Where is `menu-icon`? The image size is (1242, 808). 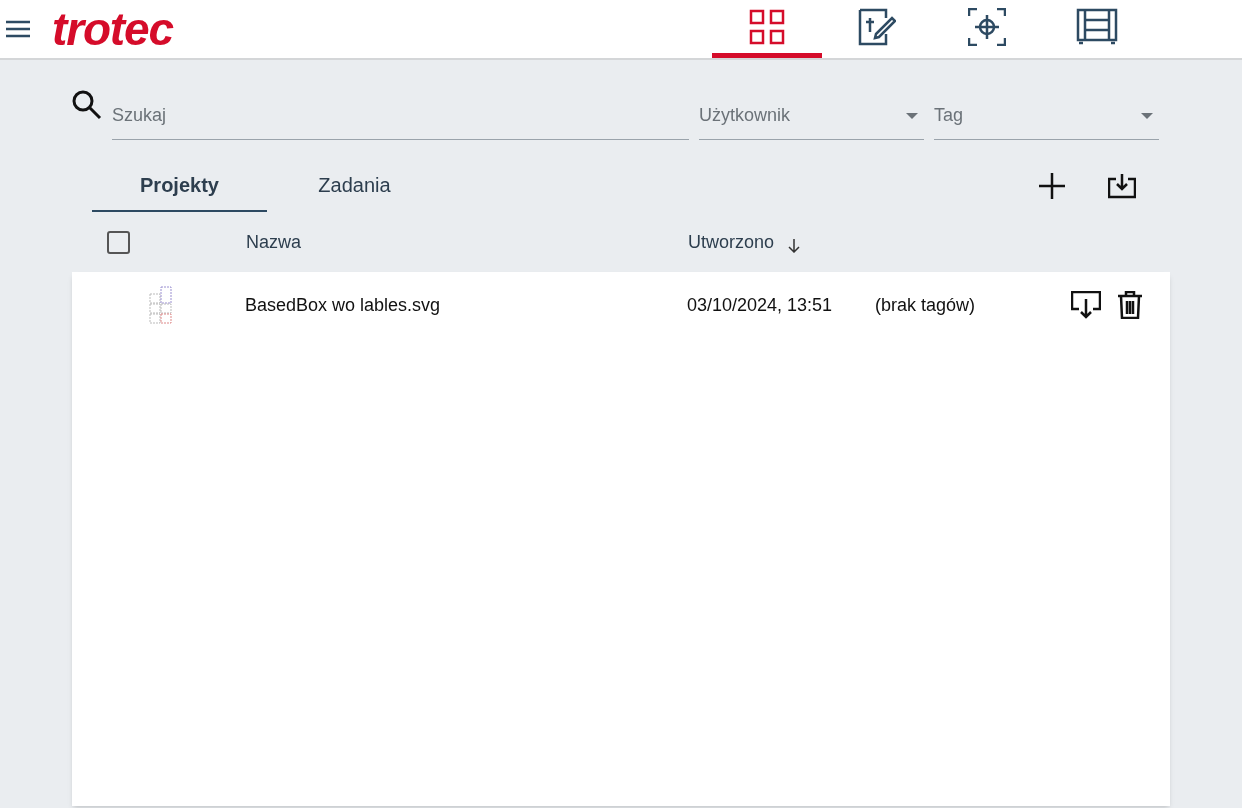 menu-icon is located at coordinates (18, 29).